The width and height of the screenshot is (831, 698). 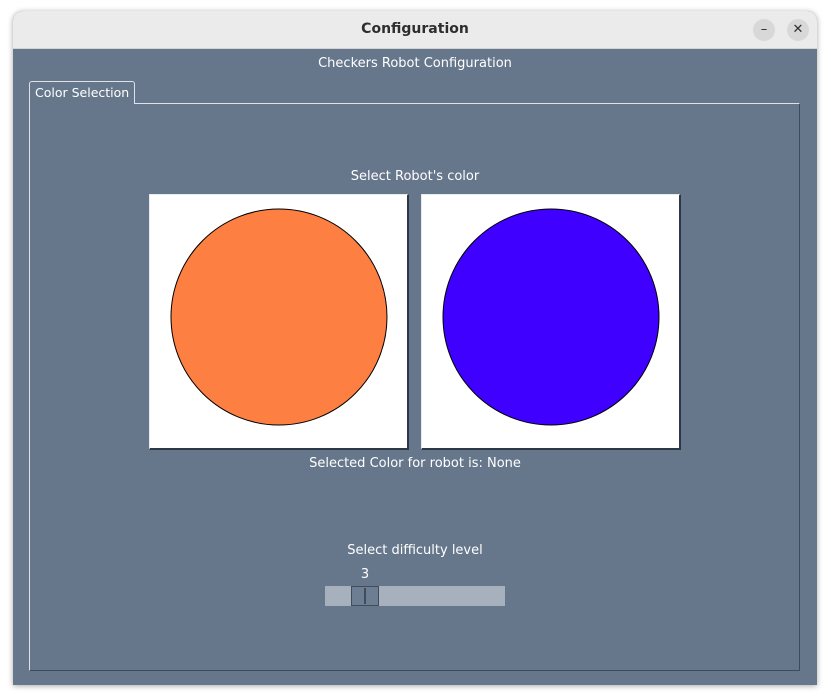 I want to click on color-option-blue, so click(x=551, y=322).